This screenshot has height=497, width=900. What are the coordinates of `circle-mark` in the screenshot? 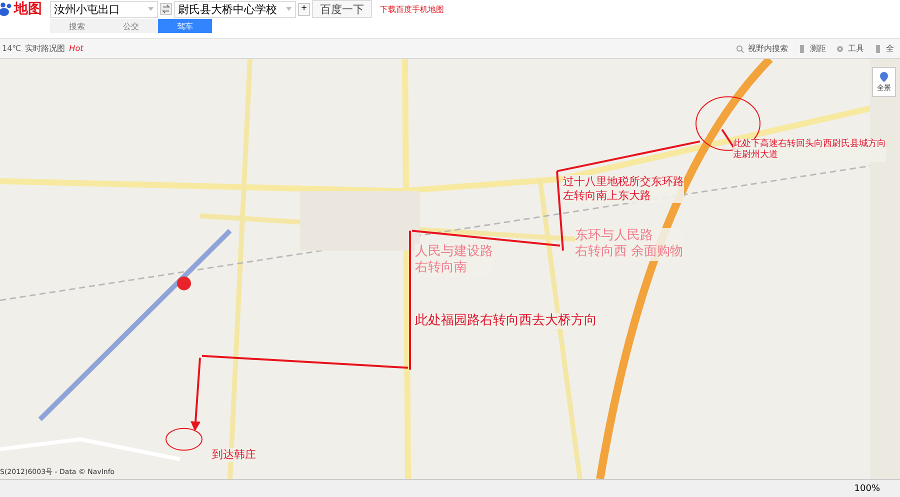 It's located at (184, 439).